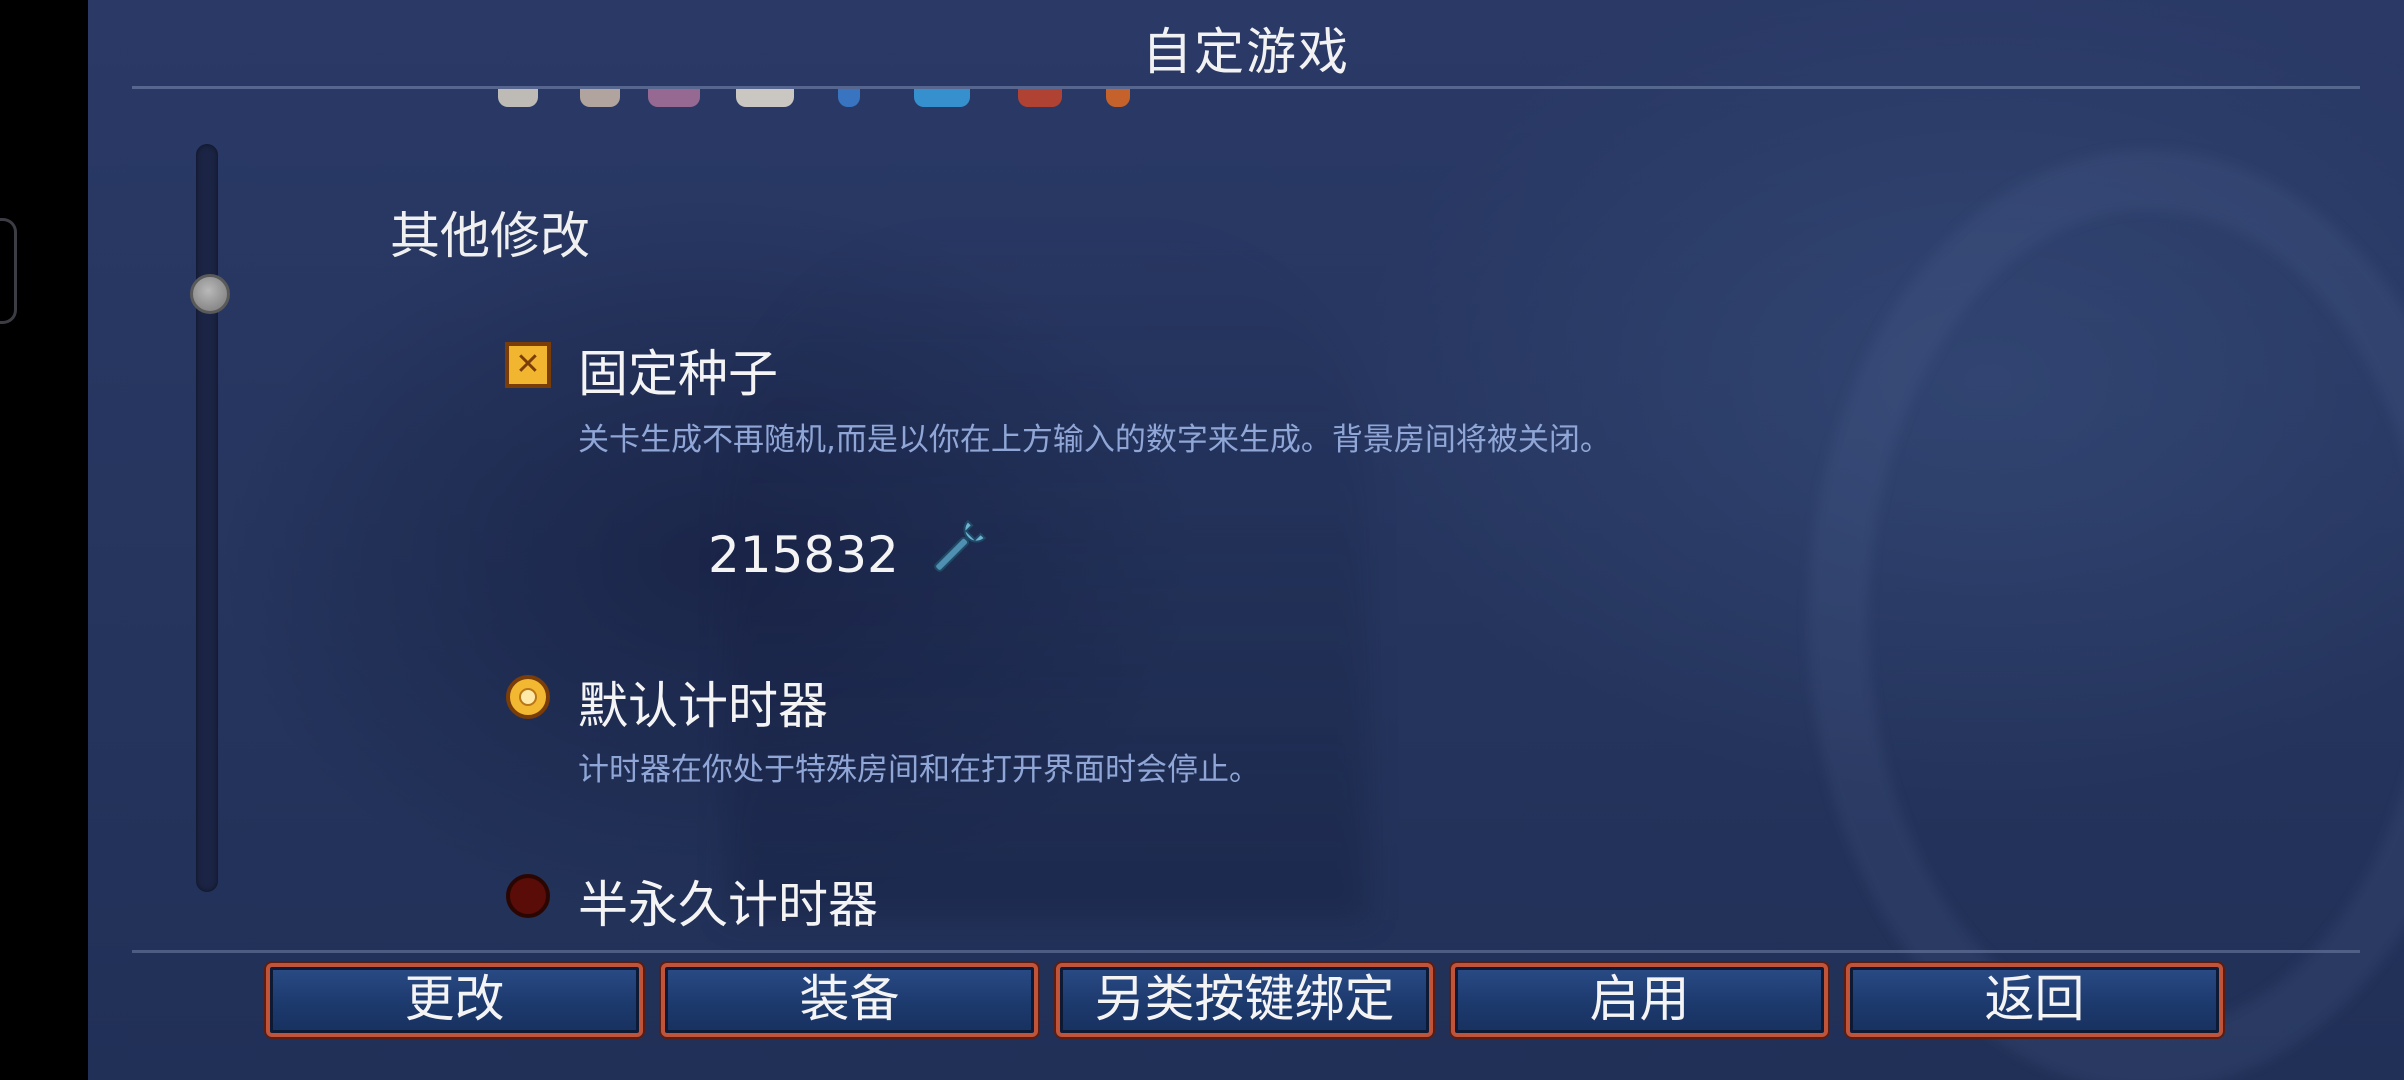 Image resolution: width=2404 pixels, height=1080 pixels. I want to click on change-button: 更改, so click(454, 1000).